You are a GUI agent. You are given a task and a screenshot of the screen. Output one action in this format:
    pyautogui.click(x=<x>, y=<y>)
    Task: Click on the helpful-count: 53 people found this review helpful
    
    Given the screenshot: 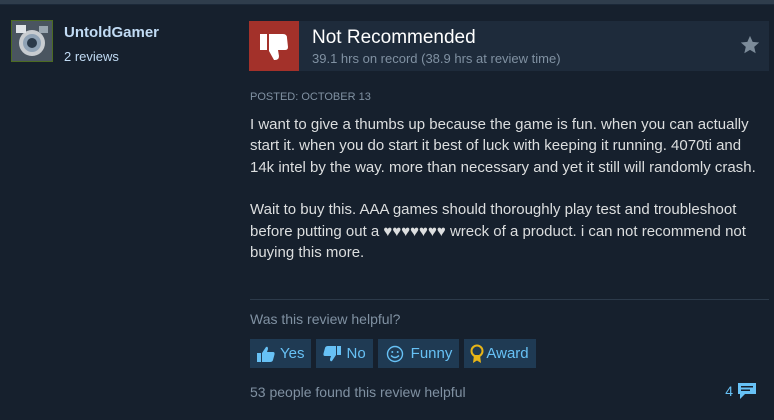 What is the action you would take?
    pyautogui.click(x=358, y=392)
    